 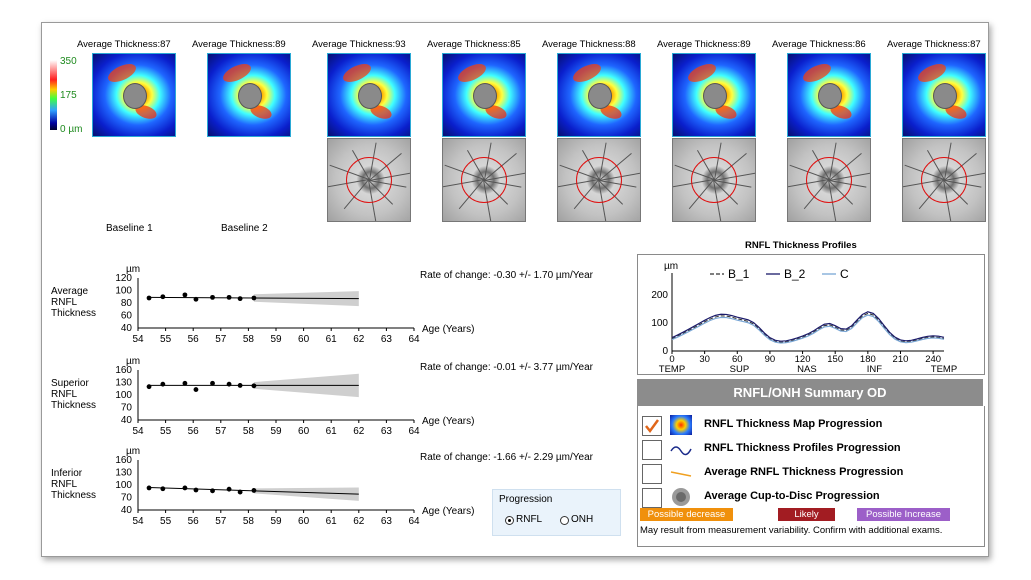 What do you see at coordinates (70, 383) in the screenshot?
I see `trend-label: Superior` at bounding box center [70, 383].